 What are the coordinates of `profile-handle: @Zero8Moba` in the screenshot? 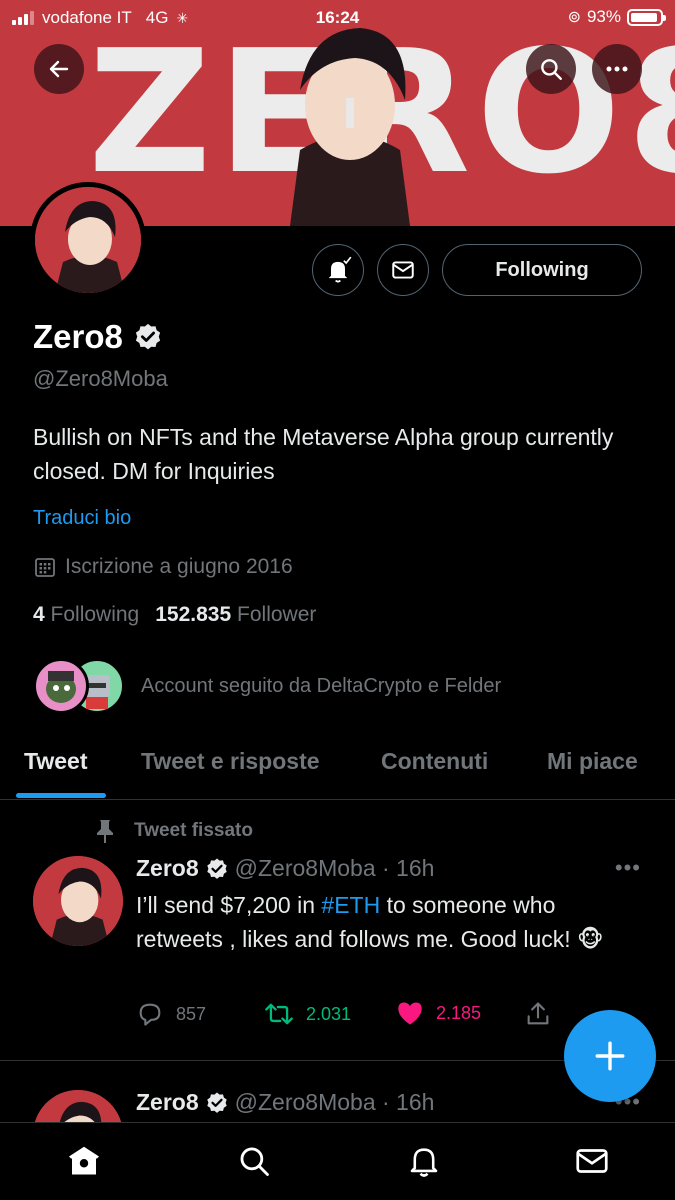 It's located at (100, 378).